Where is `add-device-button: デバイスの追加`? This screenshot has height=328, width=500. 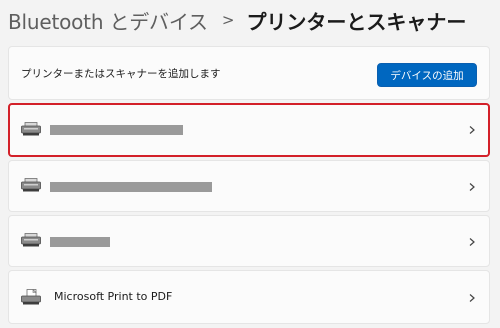
add-device-button: デバイスの追加 is located at coordinates (427, 75).